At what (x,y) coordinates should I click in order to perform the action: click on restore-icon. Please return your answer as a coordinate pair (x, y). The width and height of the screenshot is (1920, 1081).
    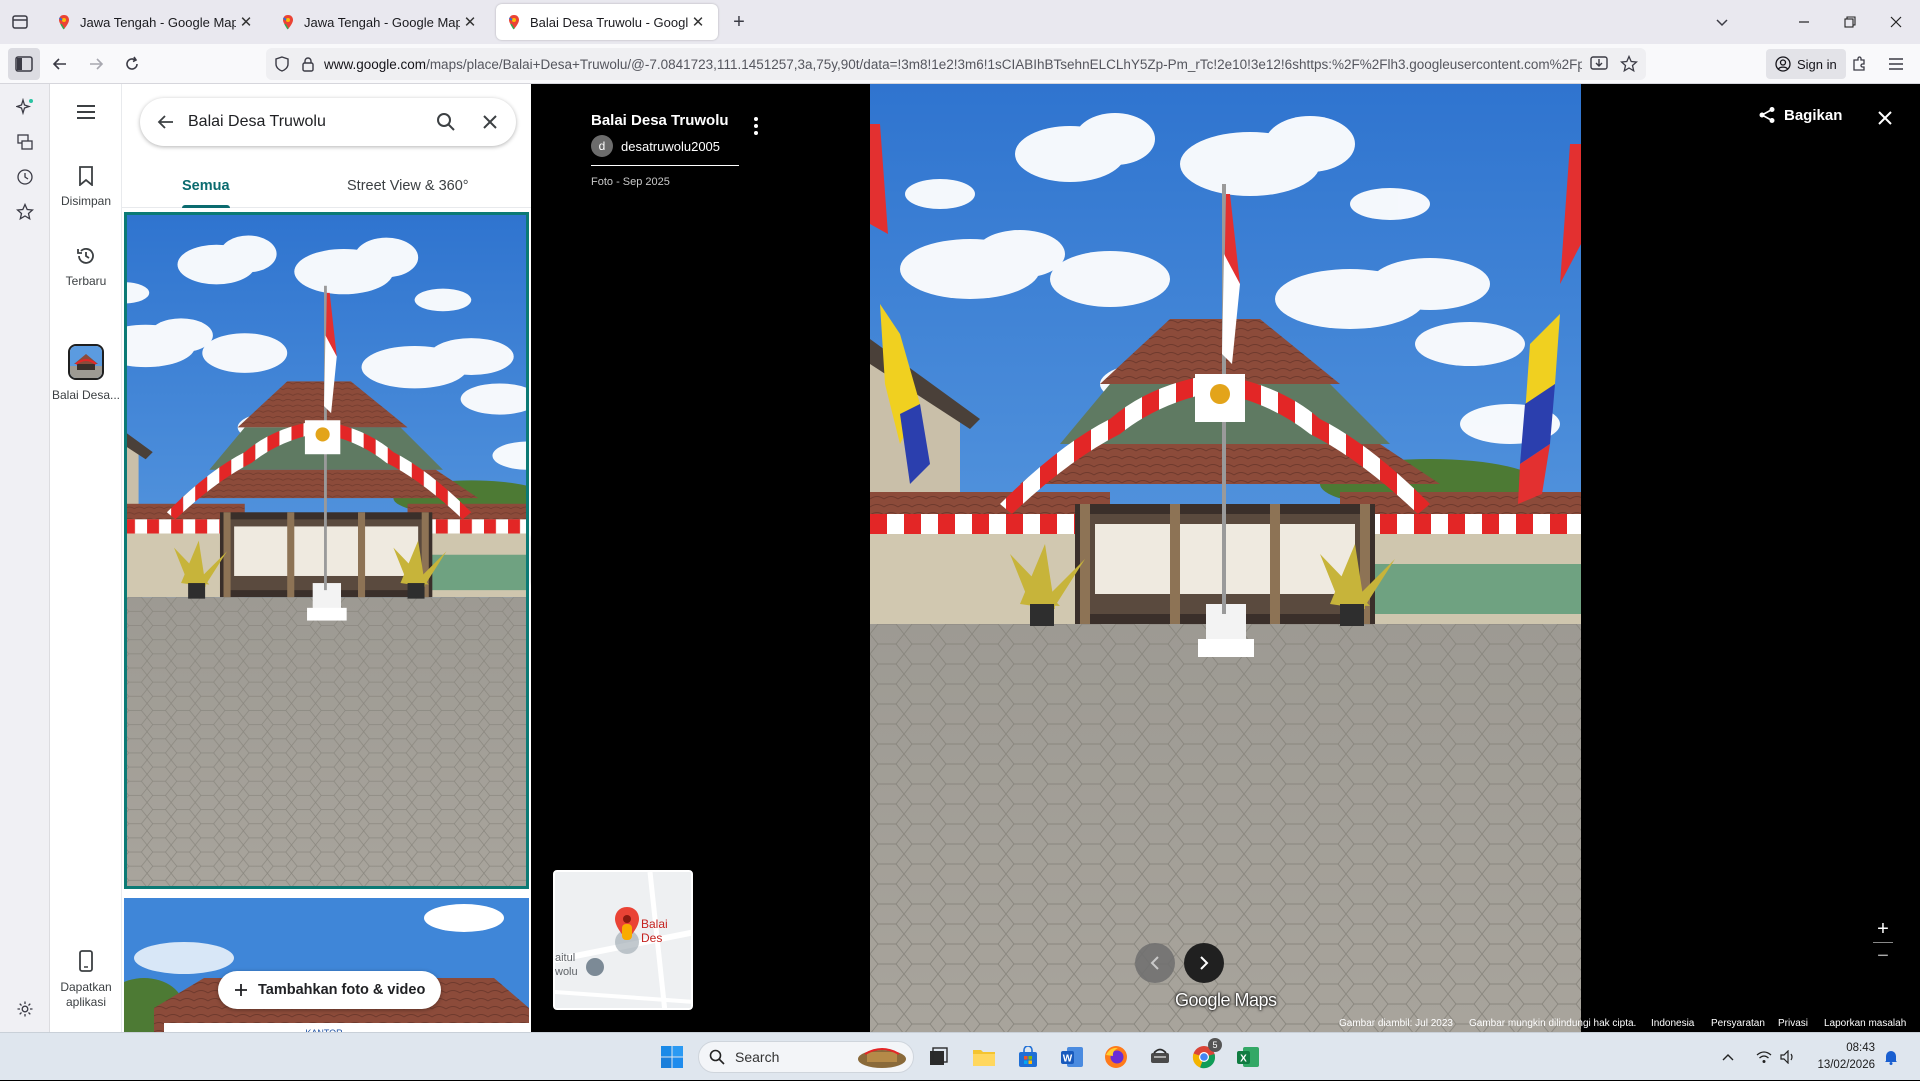
    Looking at the image, I should click on (1850, 22).